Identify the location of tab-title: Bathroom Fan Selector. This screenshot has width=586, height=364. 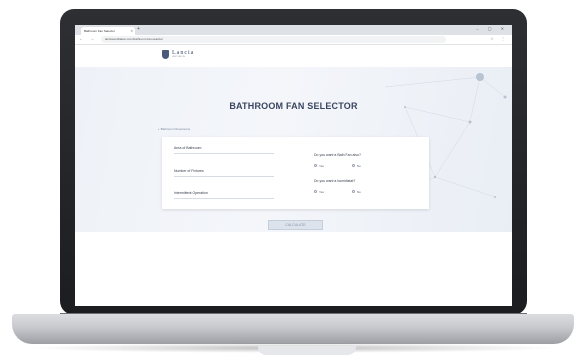
(99, 31).